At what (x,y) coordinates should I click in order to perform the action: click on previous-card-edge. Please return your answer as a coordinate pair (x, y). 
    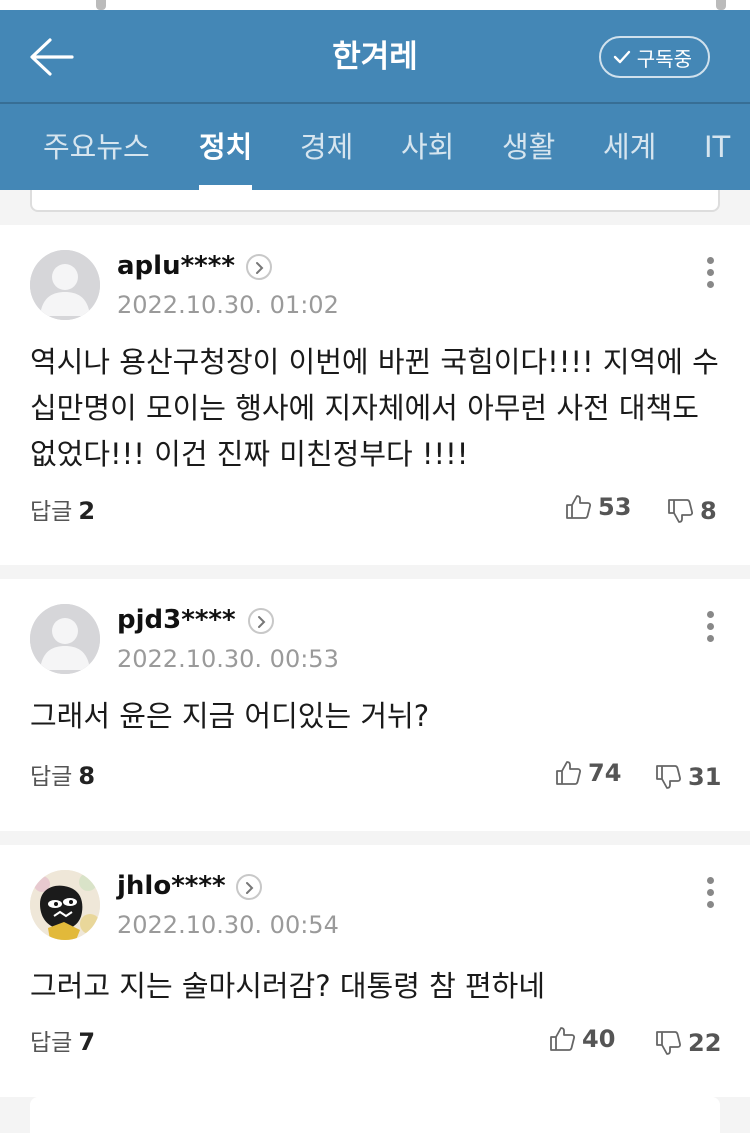
    Looking at the image, I should click on (375, 201).